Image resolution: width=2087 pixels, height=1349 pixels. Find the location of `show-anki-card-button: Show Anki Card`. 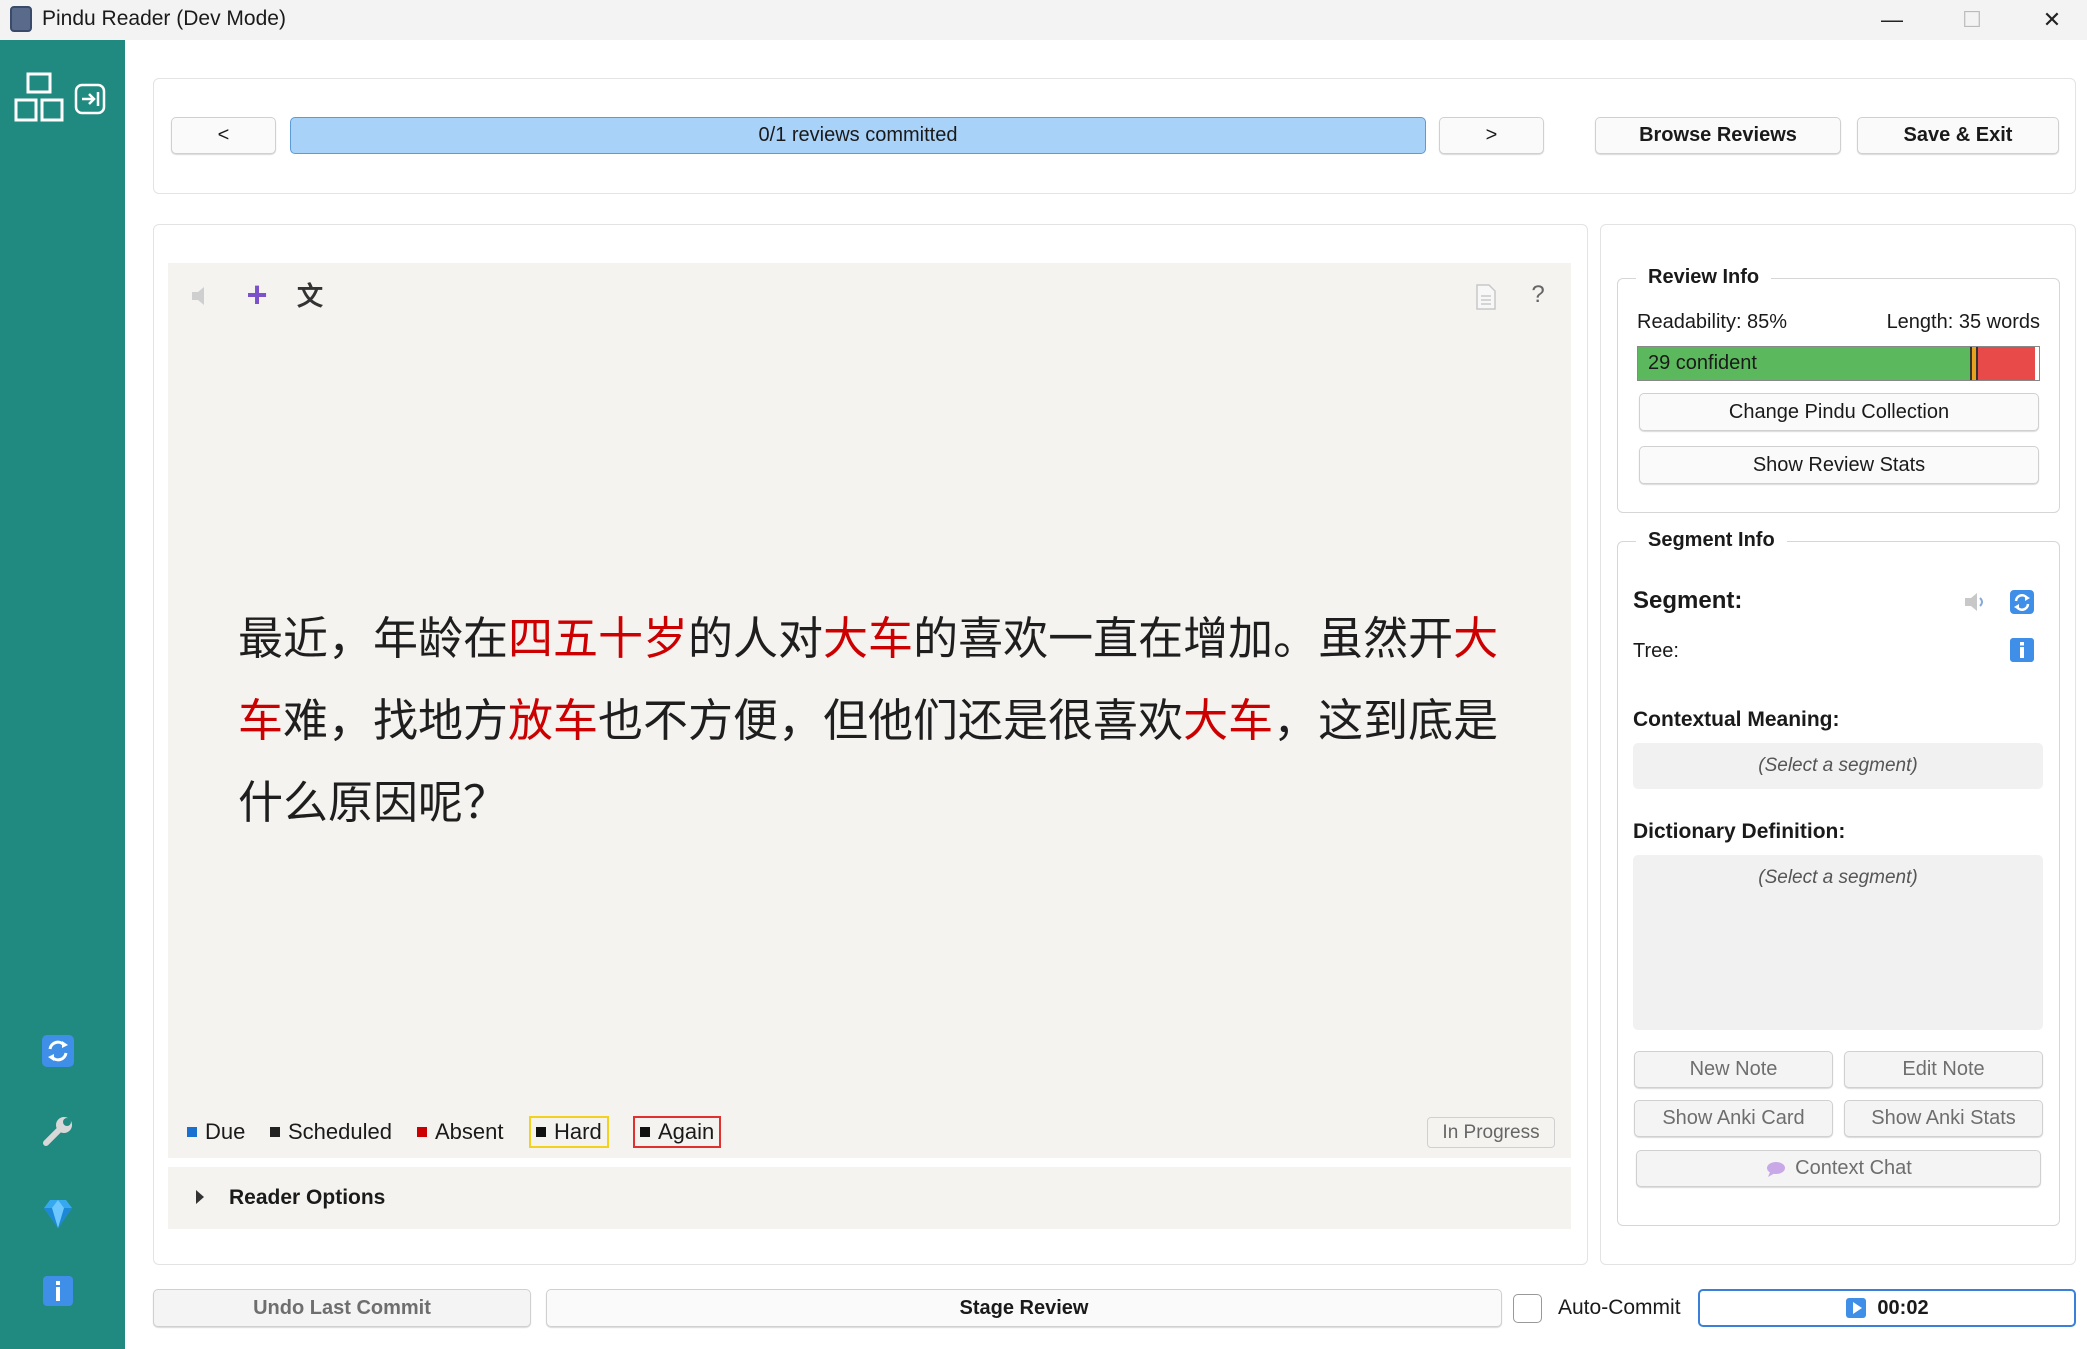

show-anki-card-button: Show Anki Card is located at coordinates (1733, 1118).